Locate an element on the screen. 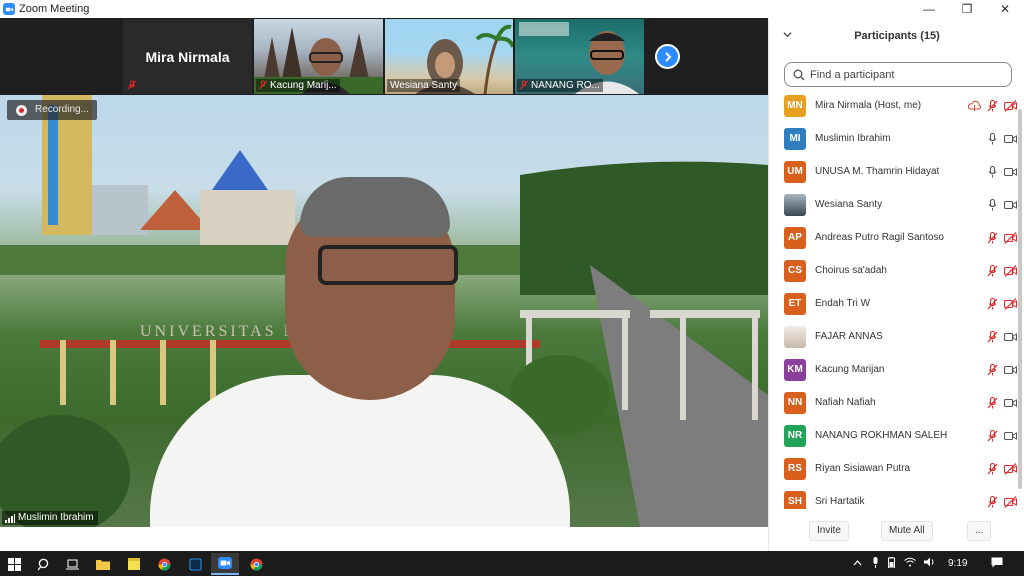 The image size is (1024, 576). participant-row: MI Muslimin Ibrahim is located at coordinates (893, 138).